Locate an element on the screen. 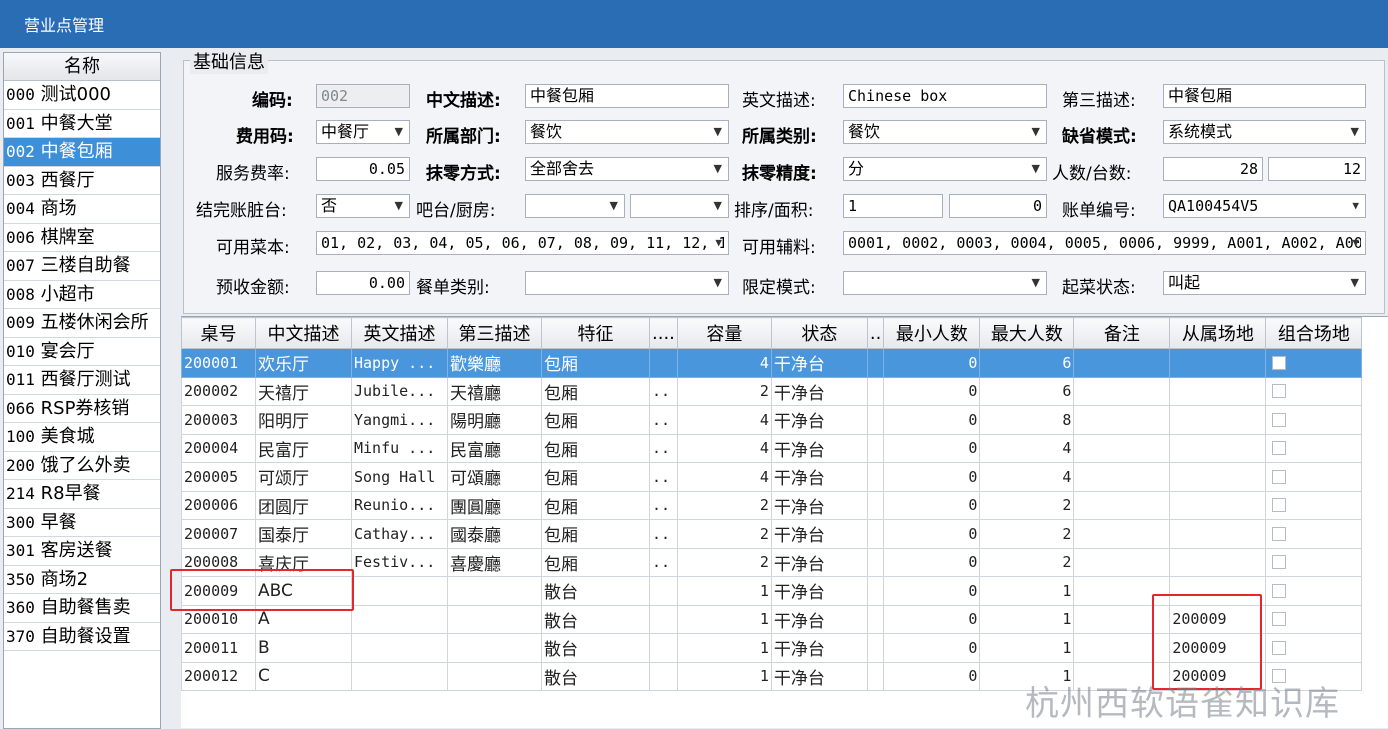 The height and width of the screenshot is (729, 1388). outlet-list-item: 000 测试000 is located at coordinates (82, 95).